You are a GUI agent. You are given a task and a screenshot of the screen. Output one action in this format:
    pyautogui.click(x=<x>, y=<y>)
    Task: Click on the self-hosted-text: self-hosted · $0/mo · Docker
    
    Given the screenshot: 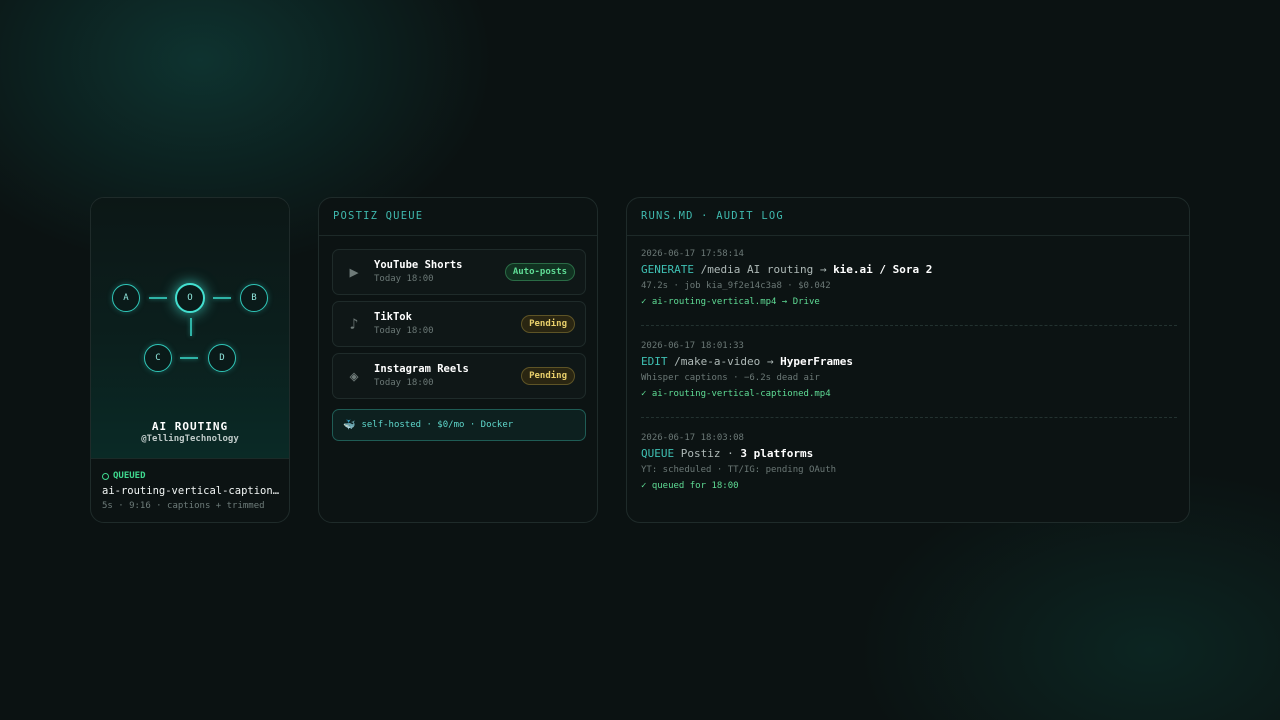 What is the action you would take?
    pyautogui.click(x=437, y=425)
    